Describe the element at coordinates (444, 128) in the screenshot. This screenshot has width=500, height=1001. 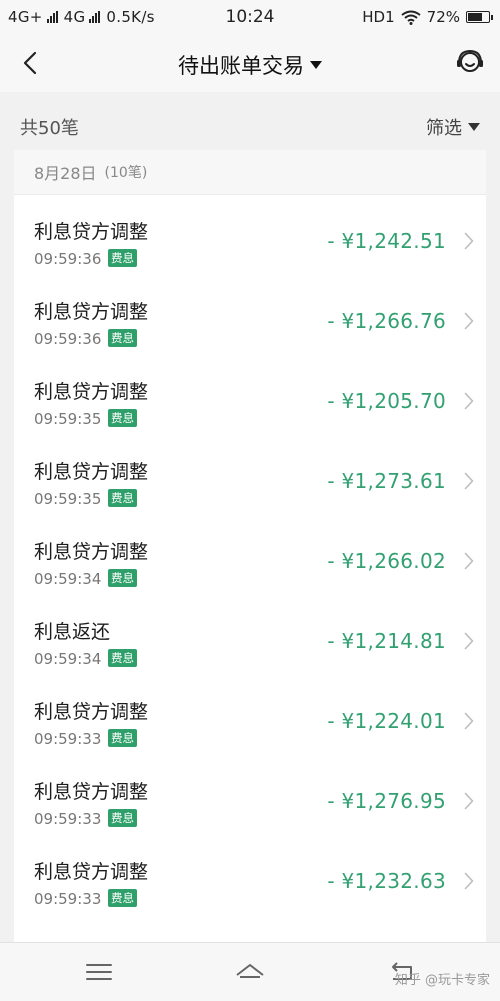
I see `filter-label: 筛选` at that location.